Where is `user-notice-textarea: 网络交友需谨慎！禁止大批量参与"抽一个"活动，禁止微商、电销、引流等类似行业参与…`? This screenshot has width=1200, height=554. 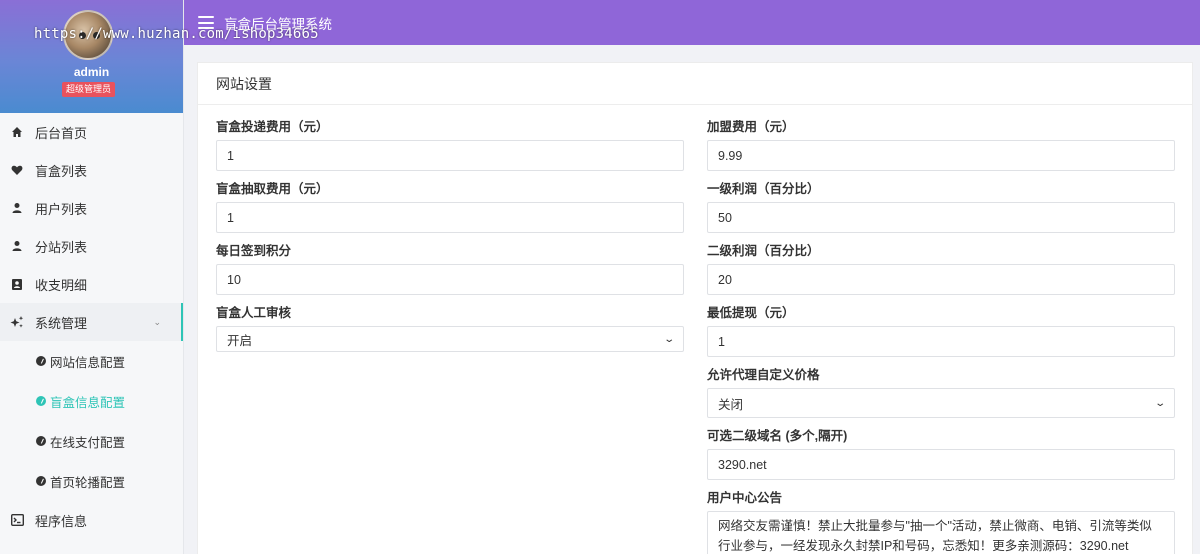 user-notice-textarea: 网络交友需谨慎！禁止大批量参与"抽一个"活动，禁止微商、电销、引流等类似行业参与… is located at coordinates (941, 532).